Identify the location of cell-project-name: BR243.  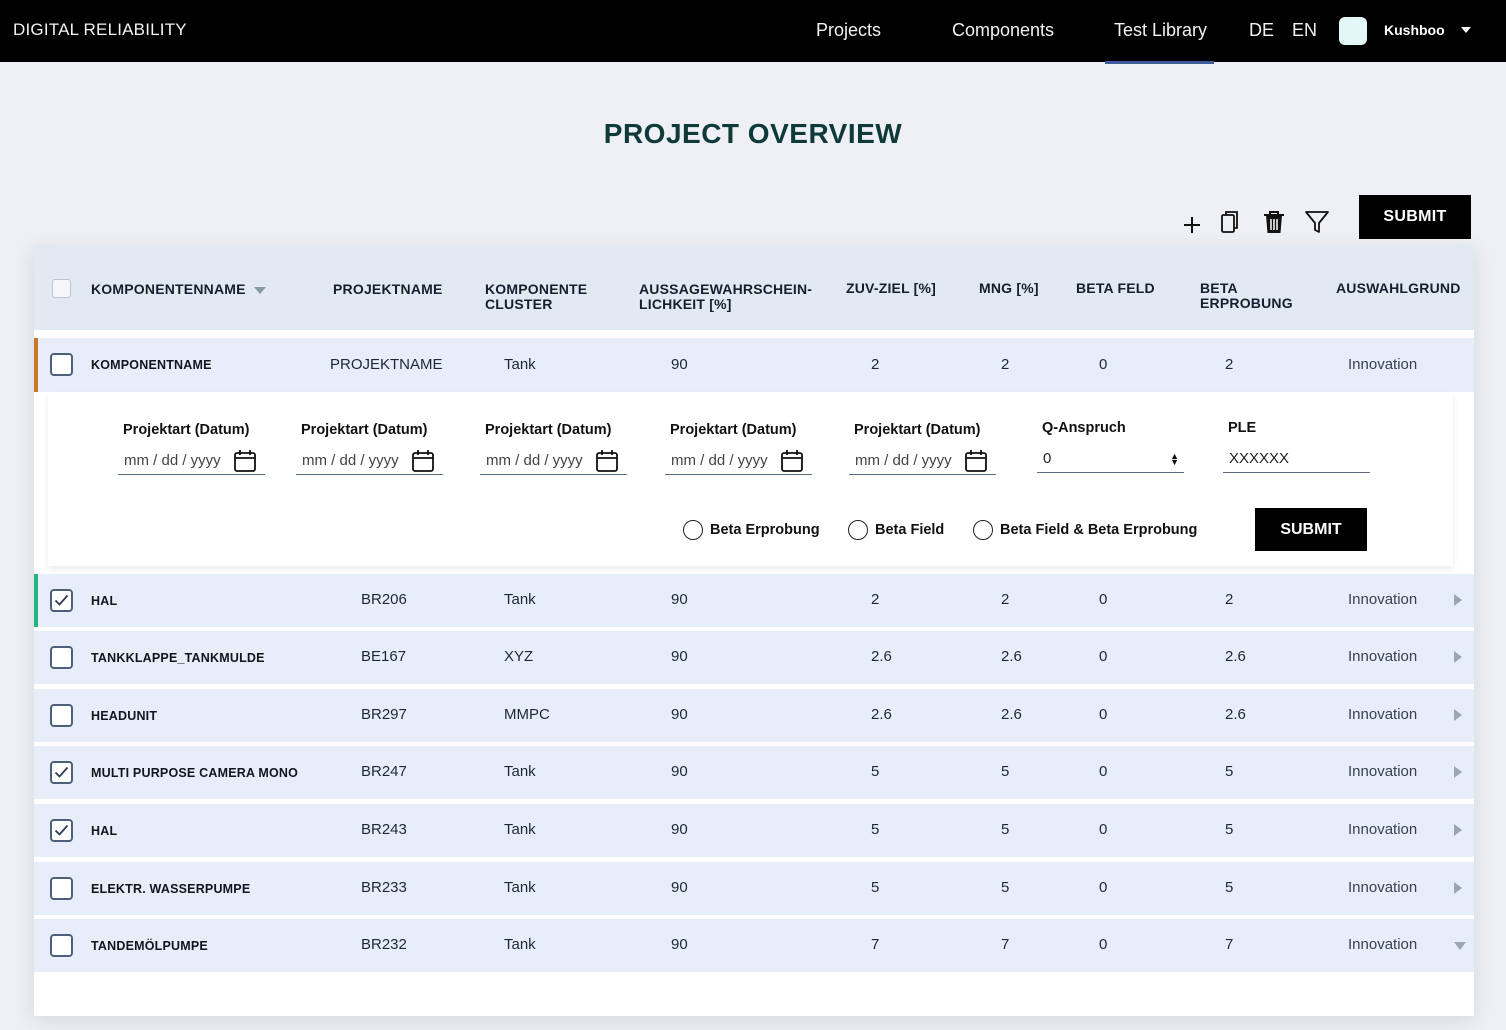
(384, 829).